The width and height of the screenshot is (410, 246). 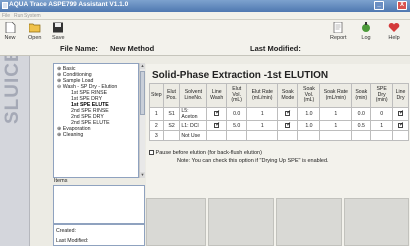 I want to click on open-button: Open, so click(x=34, y=31).